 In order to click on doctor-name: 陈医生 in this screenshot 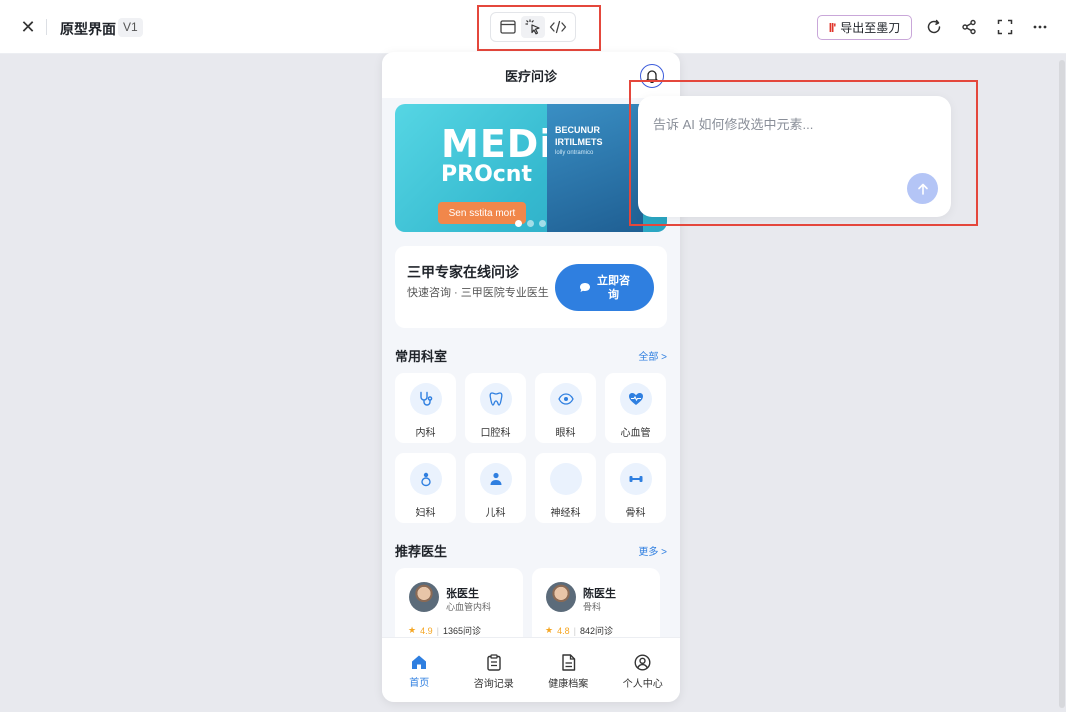, I will do `click(599, 594)`.